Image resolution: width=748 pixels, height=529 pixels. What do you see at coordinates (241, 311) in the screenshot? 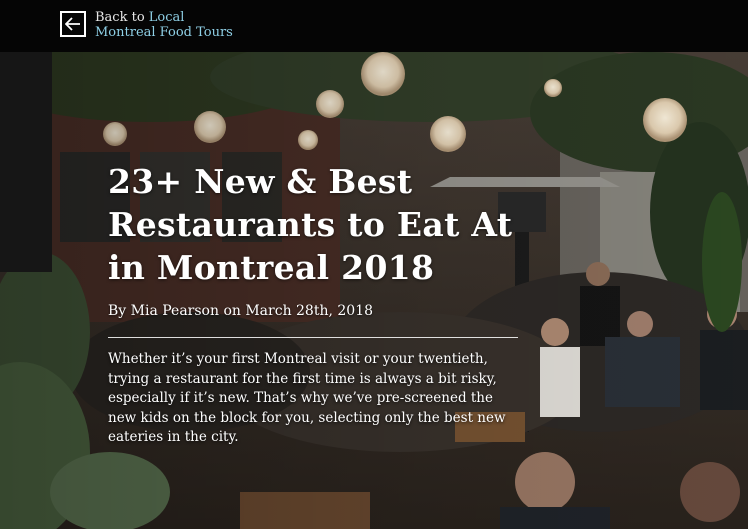
I see `article-byline: By Mia Pearson on March 28th, 2018` at bounding box center [241, 311].